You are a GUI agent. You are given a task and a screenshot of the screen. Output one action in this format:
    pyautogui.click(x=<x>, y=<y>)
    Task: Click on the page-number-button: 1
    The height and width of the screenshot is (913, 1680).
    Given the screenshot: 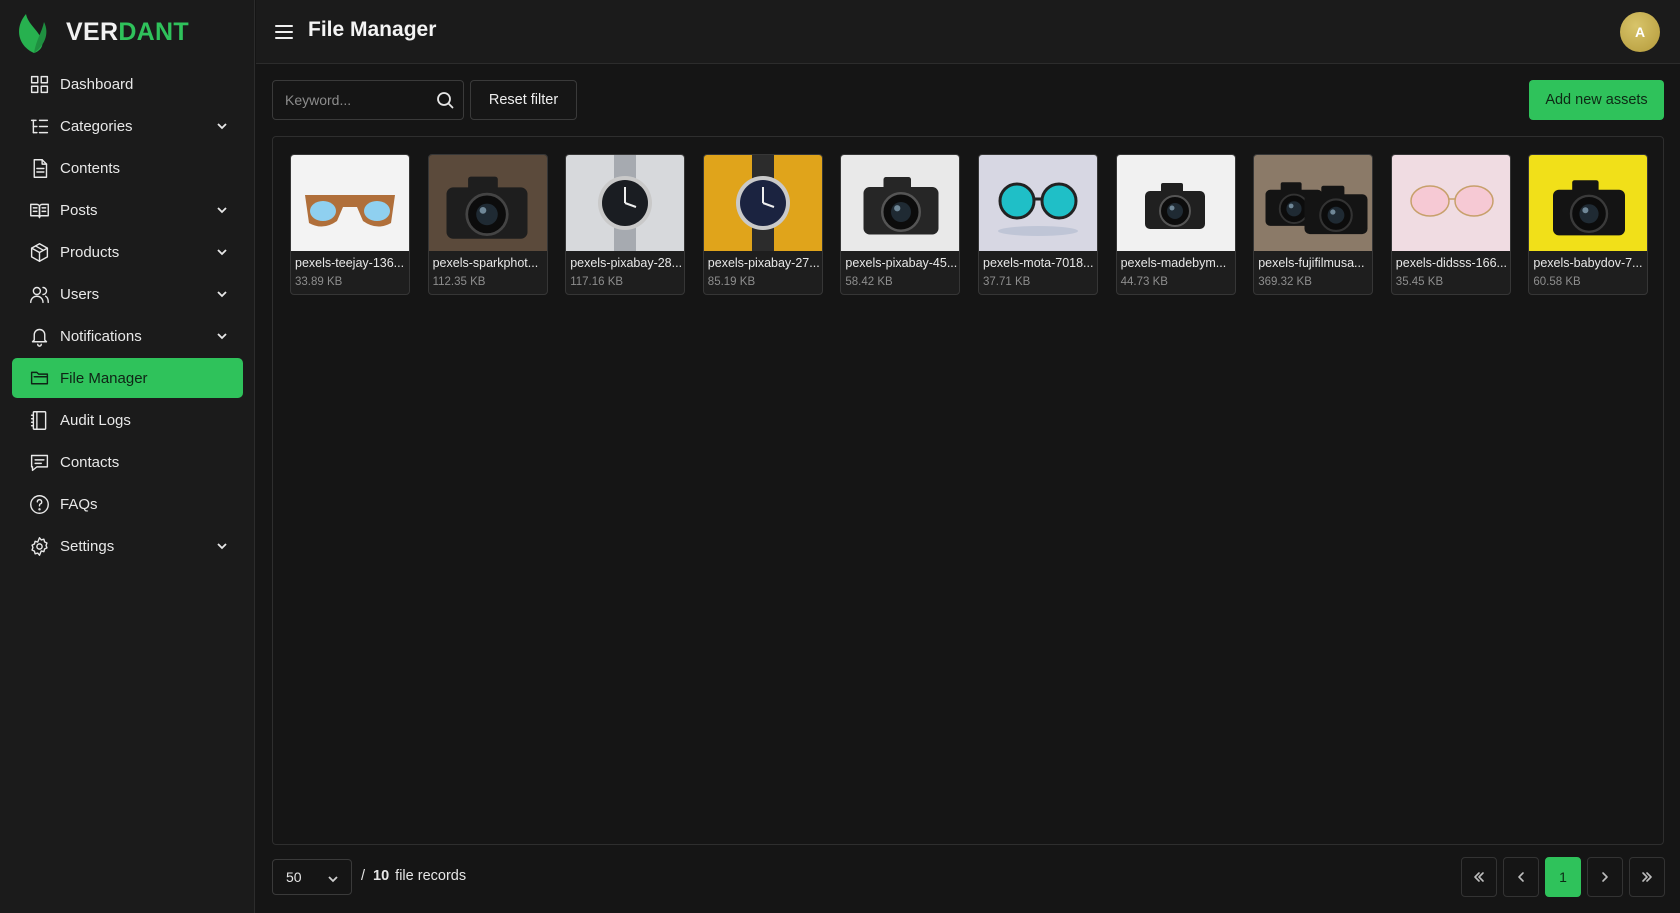 What is the action you would take?
    pyautogui.click(x=1563, y=877)
    